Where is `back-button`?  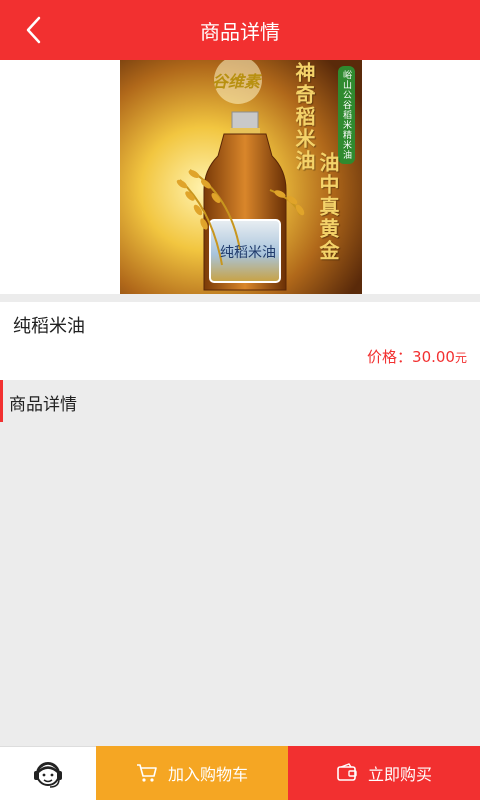
back-button is located at coordinates (34, 30).